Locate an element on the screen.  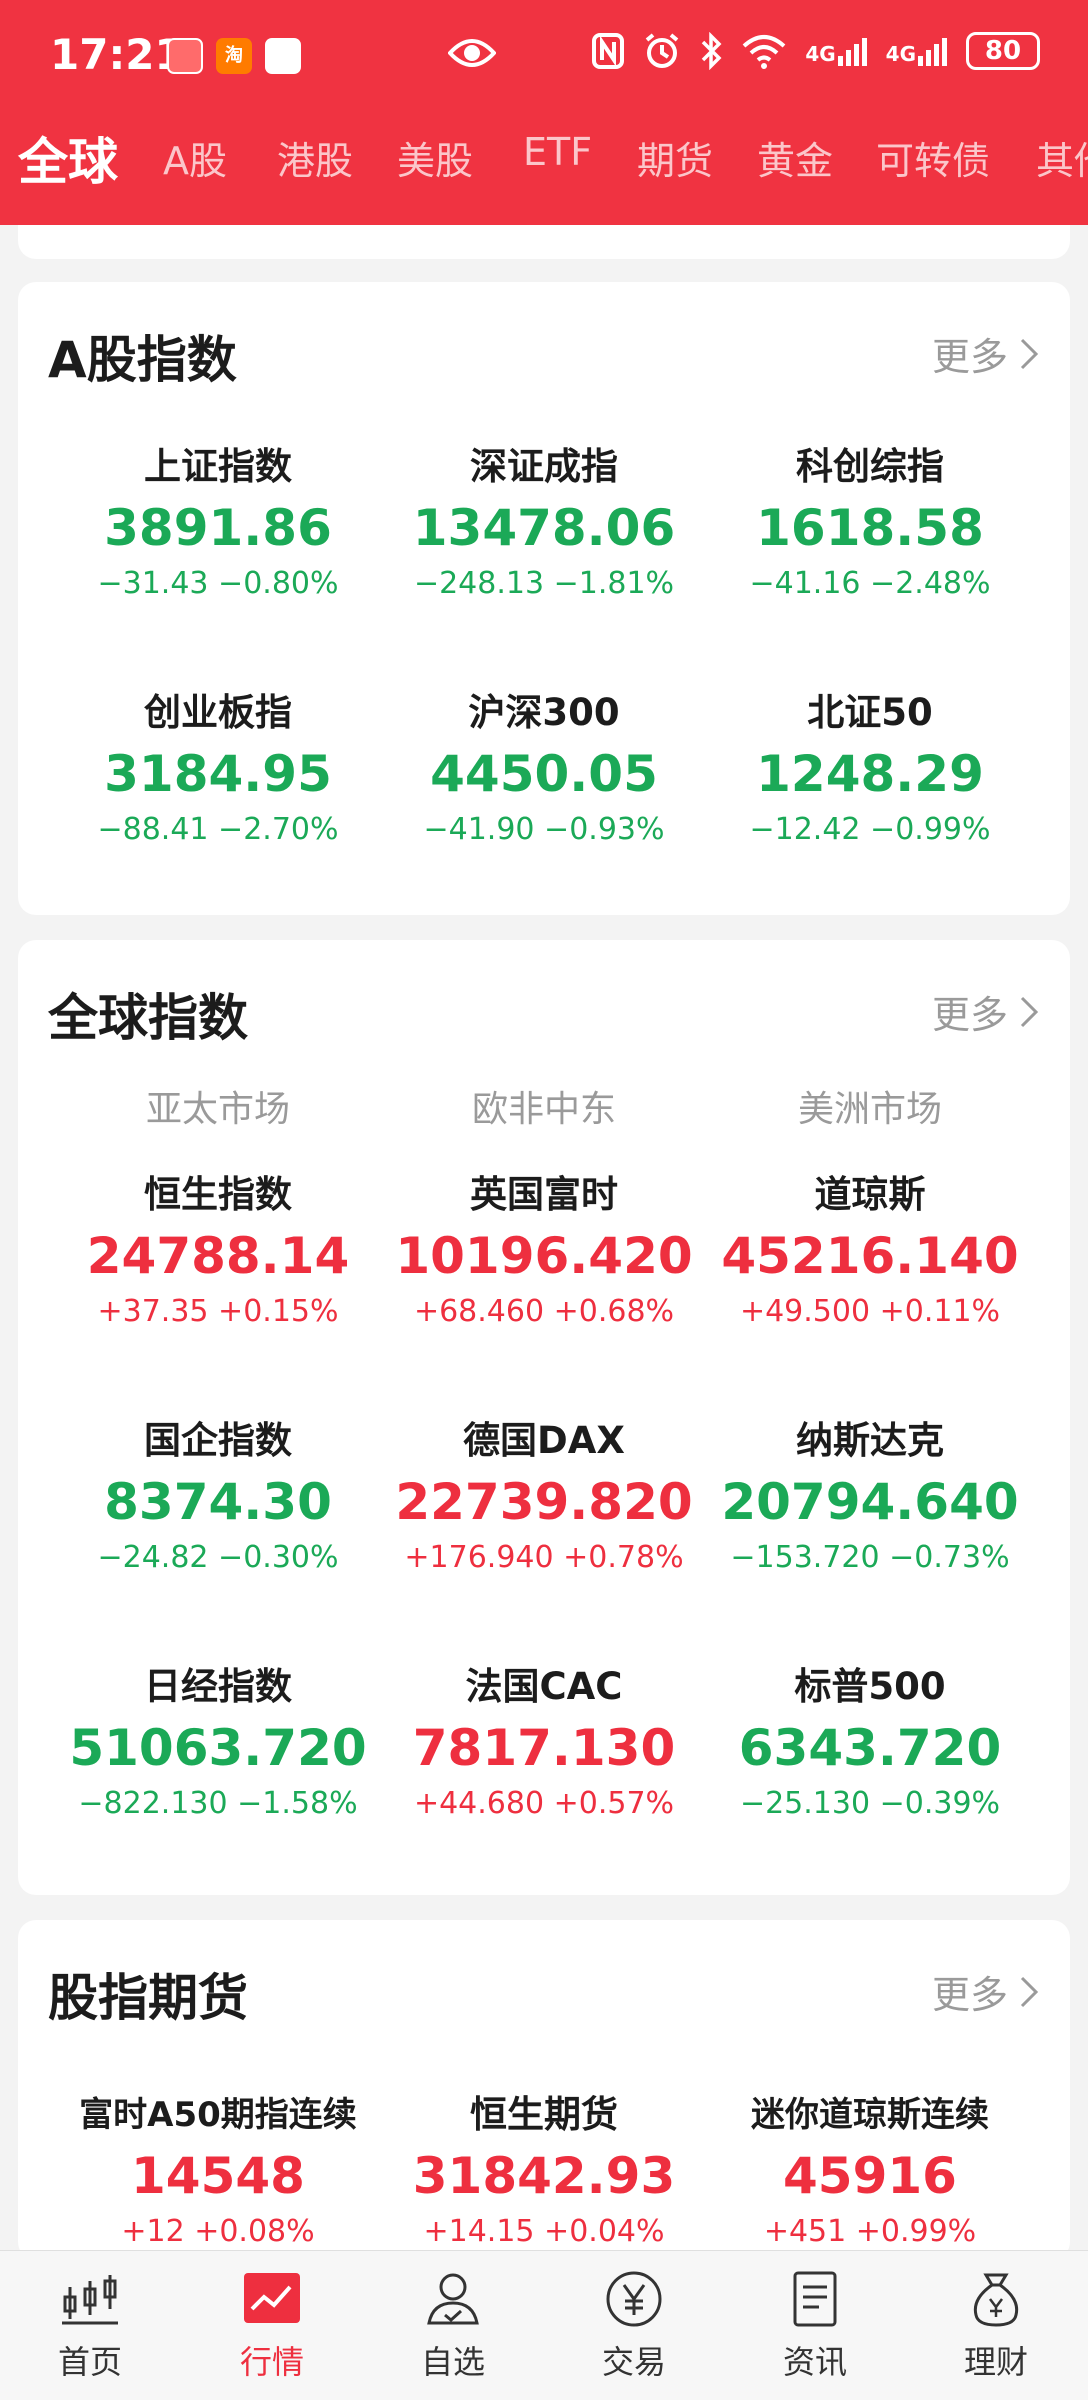
index-cell: 德国DAX 22739.820 +176.940 +0.78% is located at coordinates (544, 1497).